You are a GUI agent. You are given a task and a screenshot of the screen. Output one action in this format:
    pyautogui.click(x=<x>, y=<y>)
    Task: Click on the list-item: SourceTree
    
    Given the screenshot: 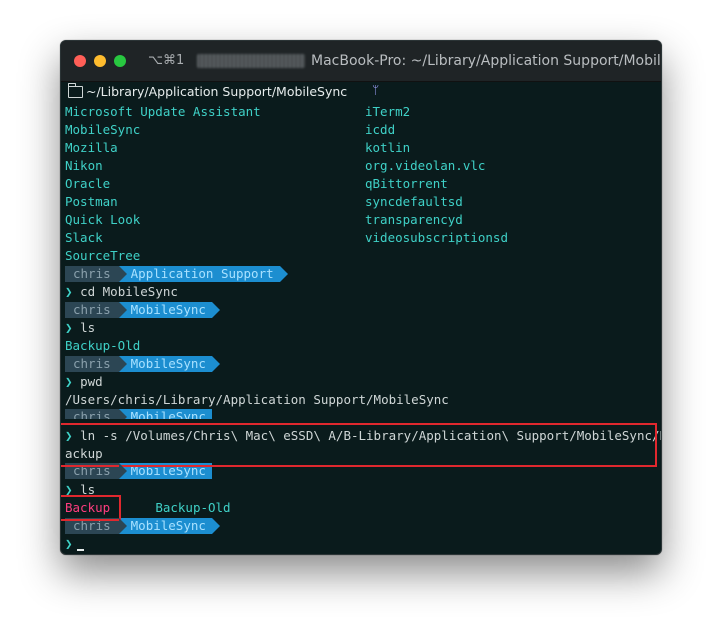 What is the action you would take?
    pyautogui.click(x=103, y=255)
    